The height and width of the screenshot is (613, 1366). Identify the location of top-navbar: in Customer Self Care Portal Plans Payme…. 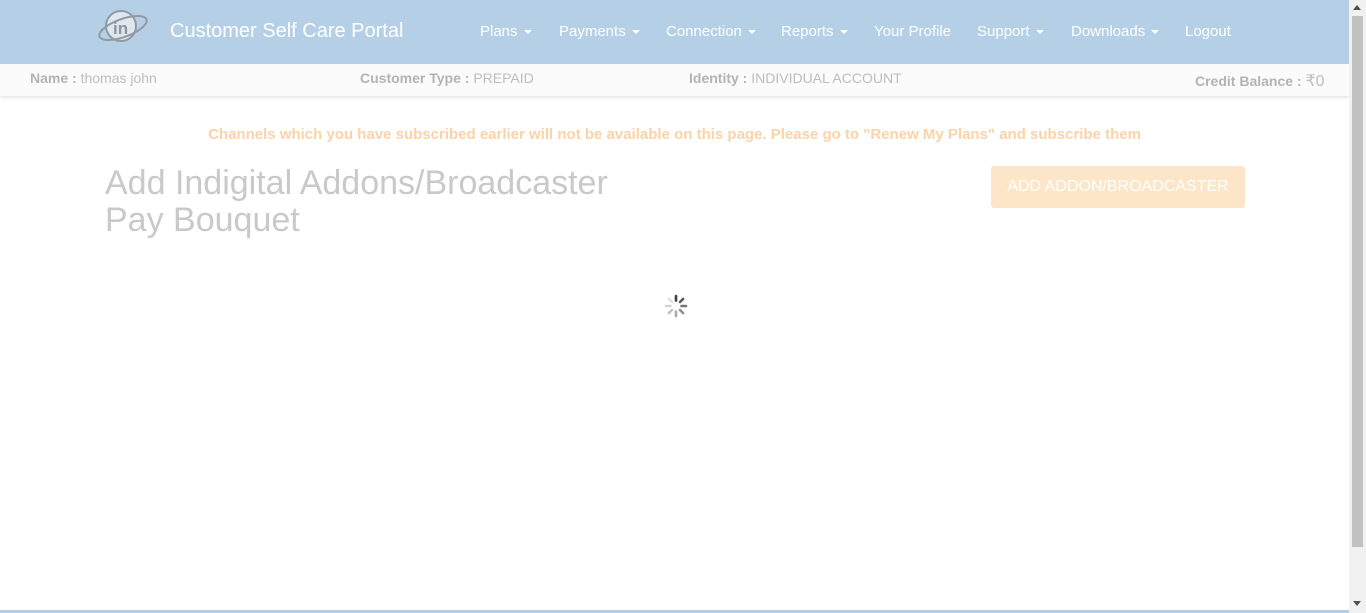
(674, 32).